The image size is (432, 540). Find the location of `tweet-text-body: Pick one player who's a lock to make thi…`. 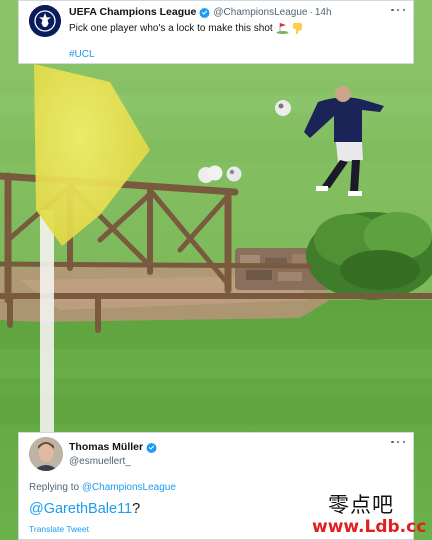

tweet-text-body: Pick one player who's a lock to make thi… is located at coordinates (171, 28).